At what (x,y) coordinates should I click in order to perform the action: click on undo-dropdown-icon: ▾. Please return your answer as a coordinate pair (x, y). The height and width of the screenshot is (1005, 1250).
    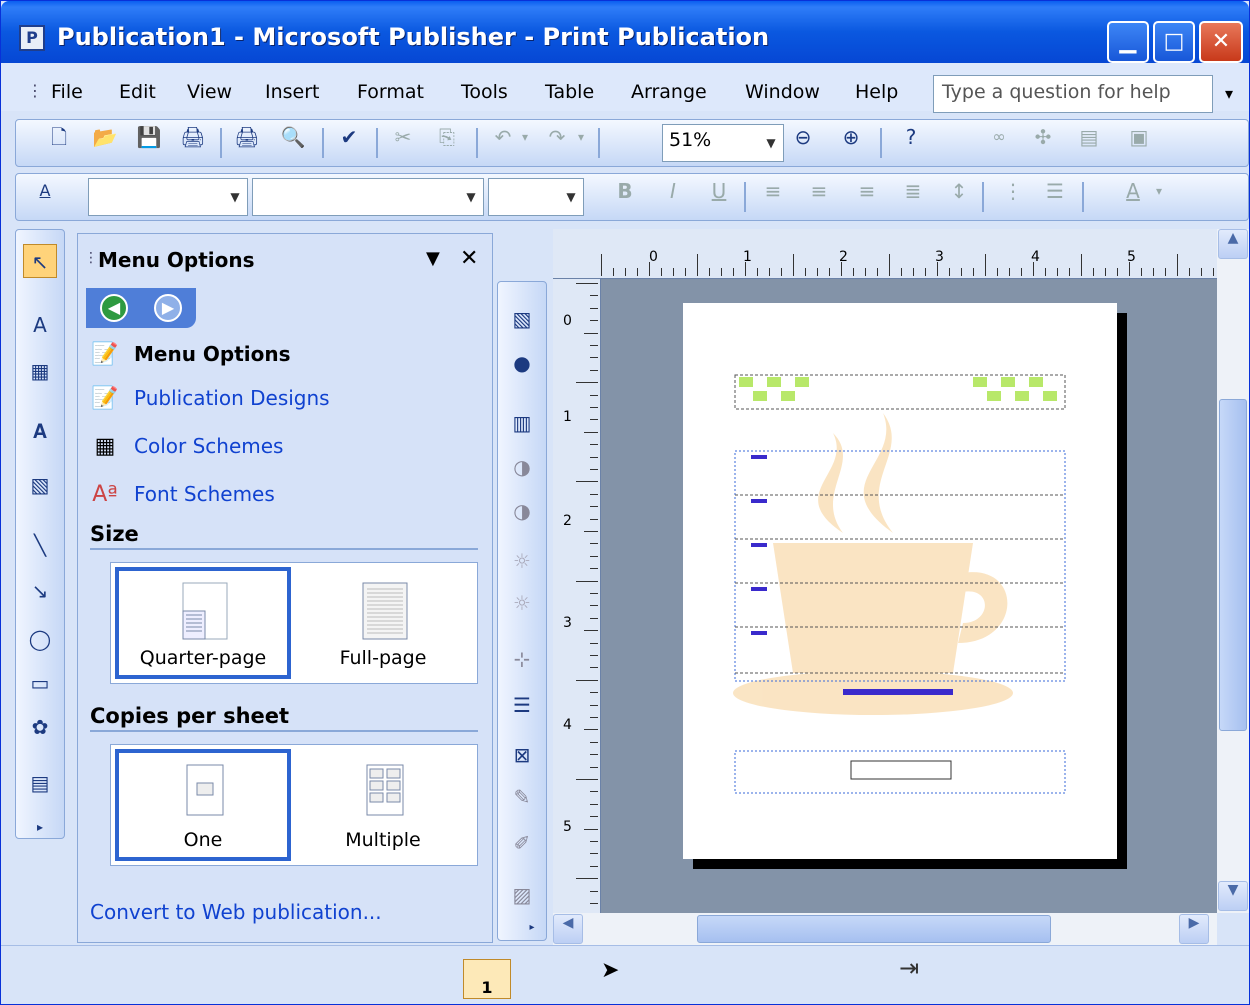
    Looking at the image, I should click on (525, 137).